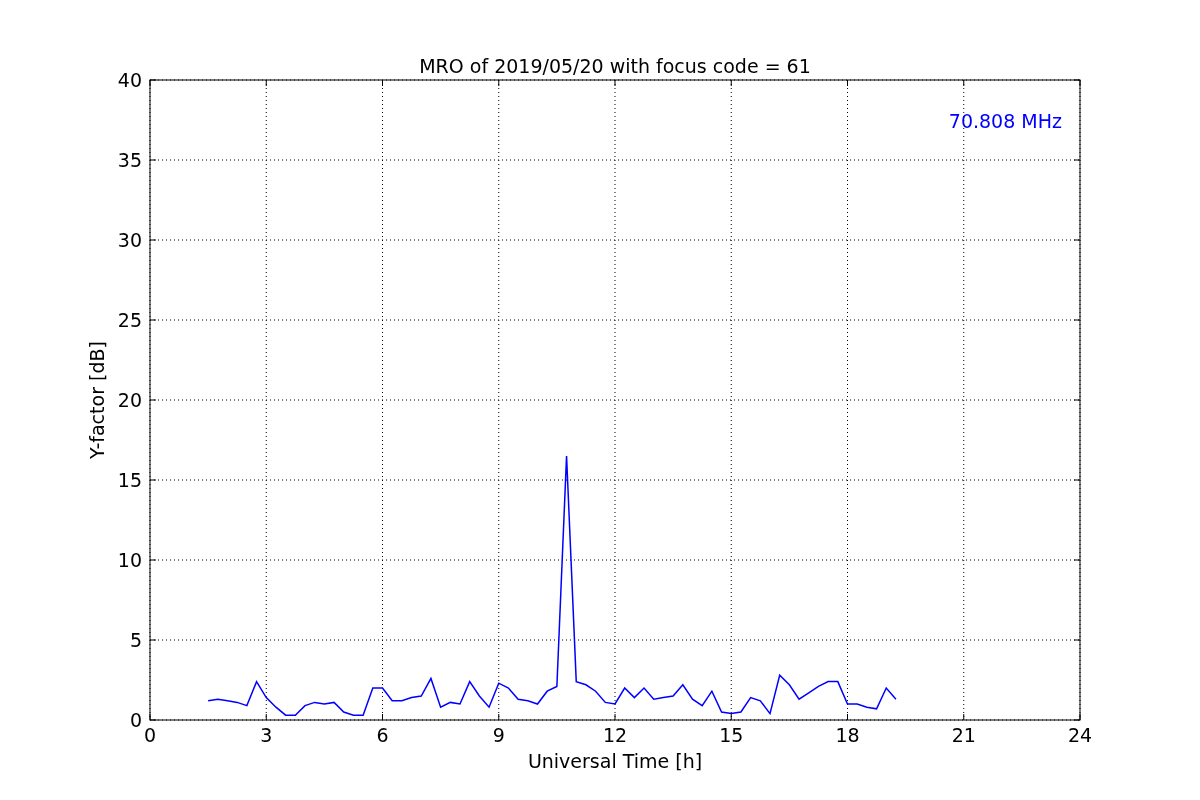 The image size is (1200, 800). What do you see at coordinates (382, 735) in the screenshot?
I see `tick-label: 6` at bounding box center [382, 735].